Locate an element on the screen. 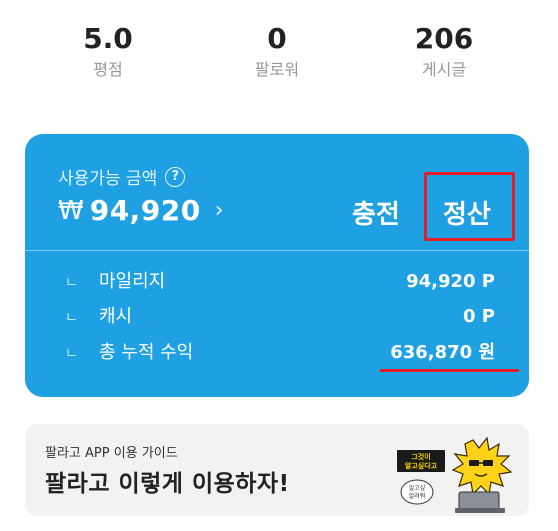  settle-highlight-box is located at coordinates (469, 206).